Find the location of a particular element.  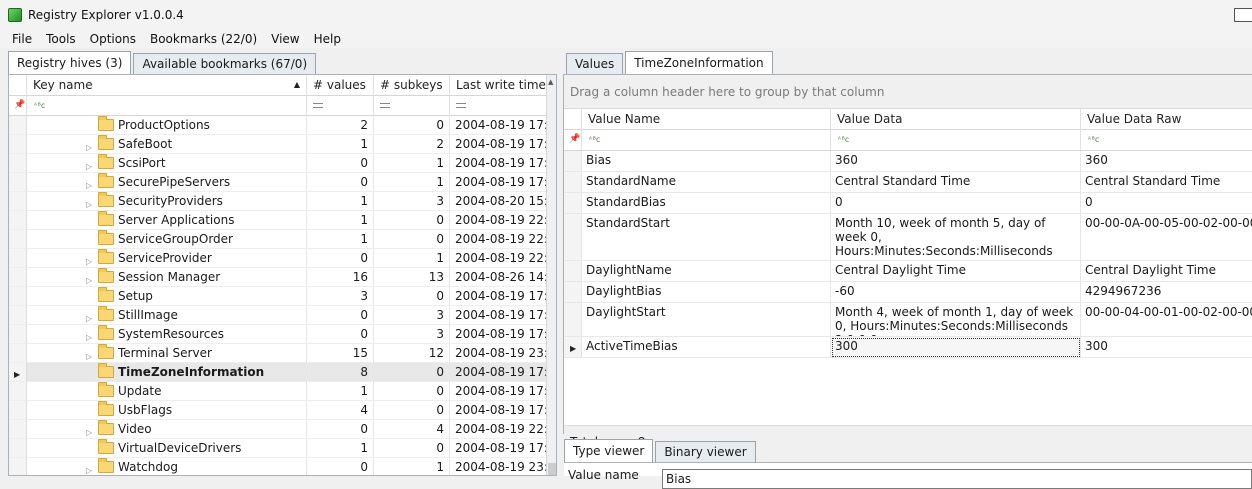

value-data-cell: 360 is located at coordinates (956, 161).